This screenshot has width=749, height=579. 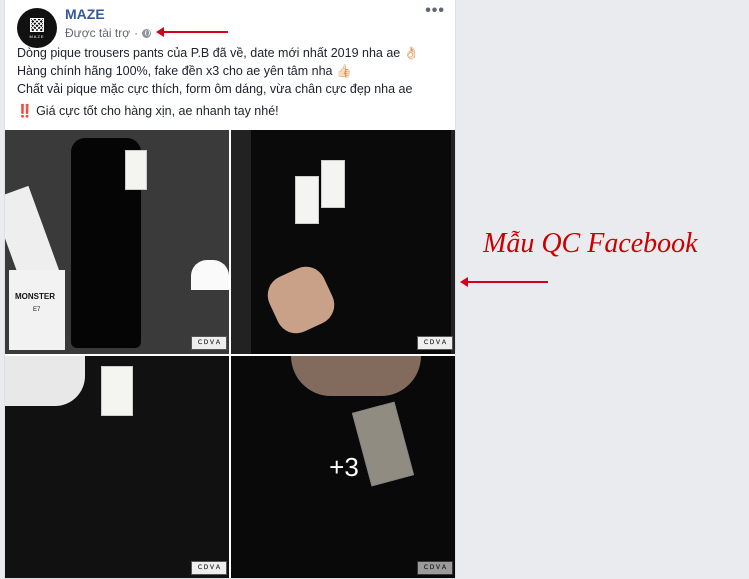 What do you see at coordinates (590, 243) in the screenshot?
I see `annotation-caption: Mẫu QC Facebook` at bounding box center [590, 243].